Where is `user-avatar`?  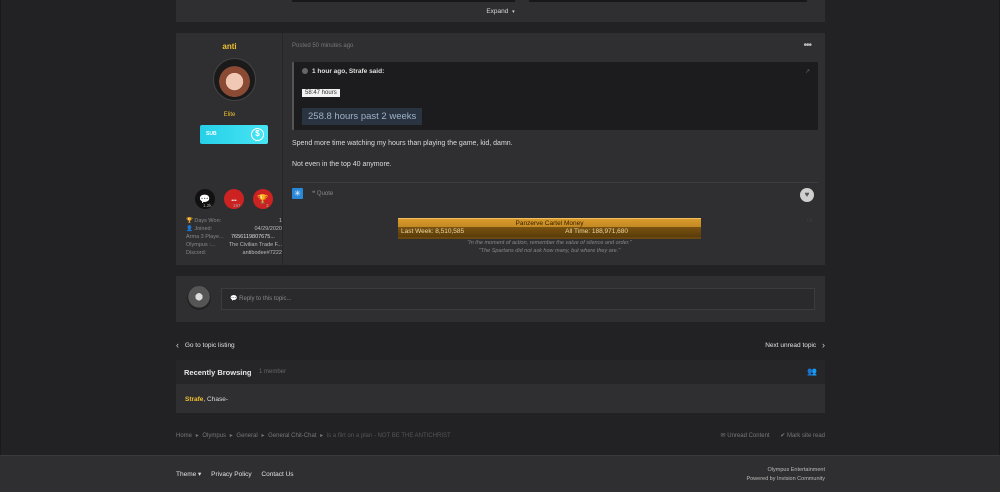 user-avatar is located at coordinates (199, 298).